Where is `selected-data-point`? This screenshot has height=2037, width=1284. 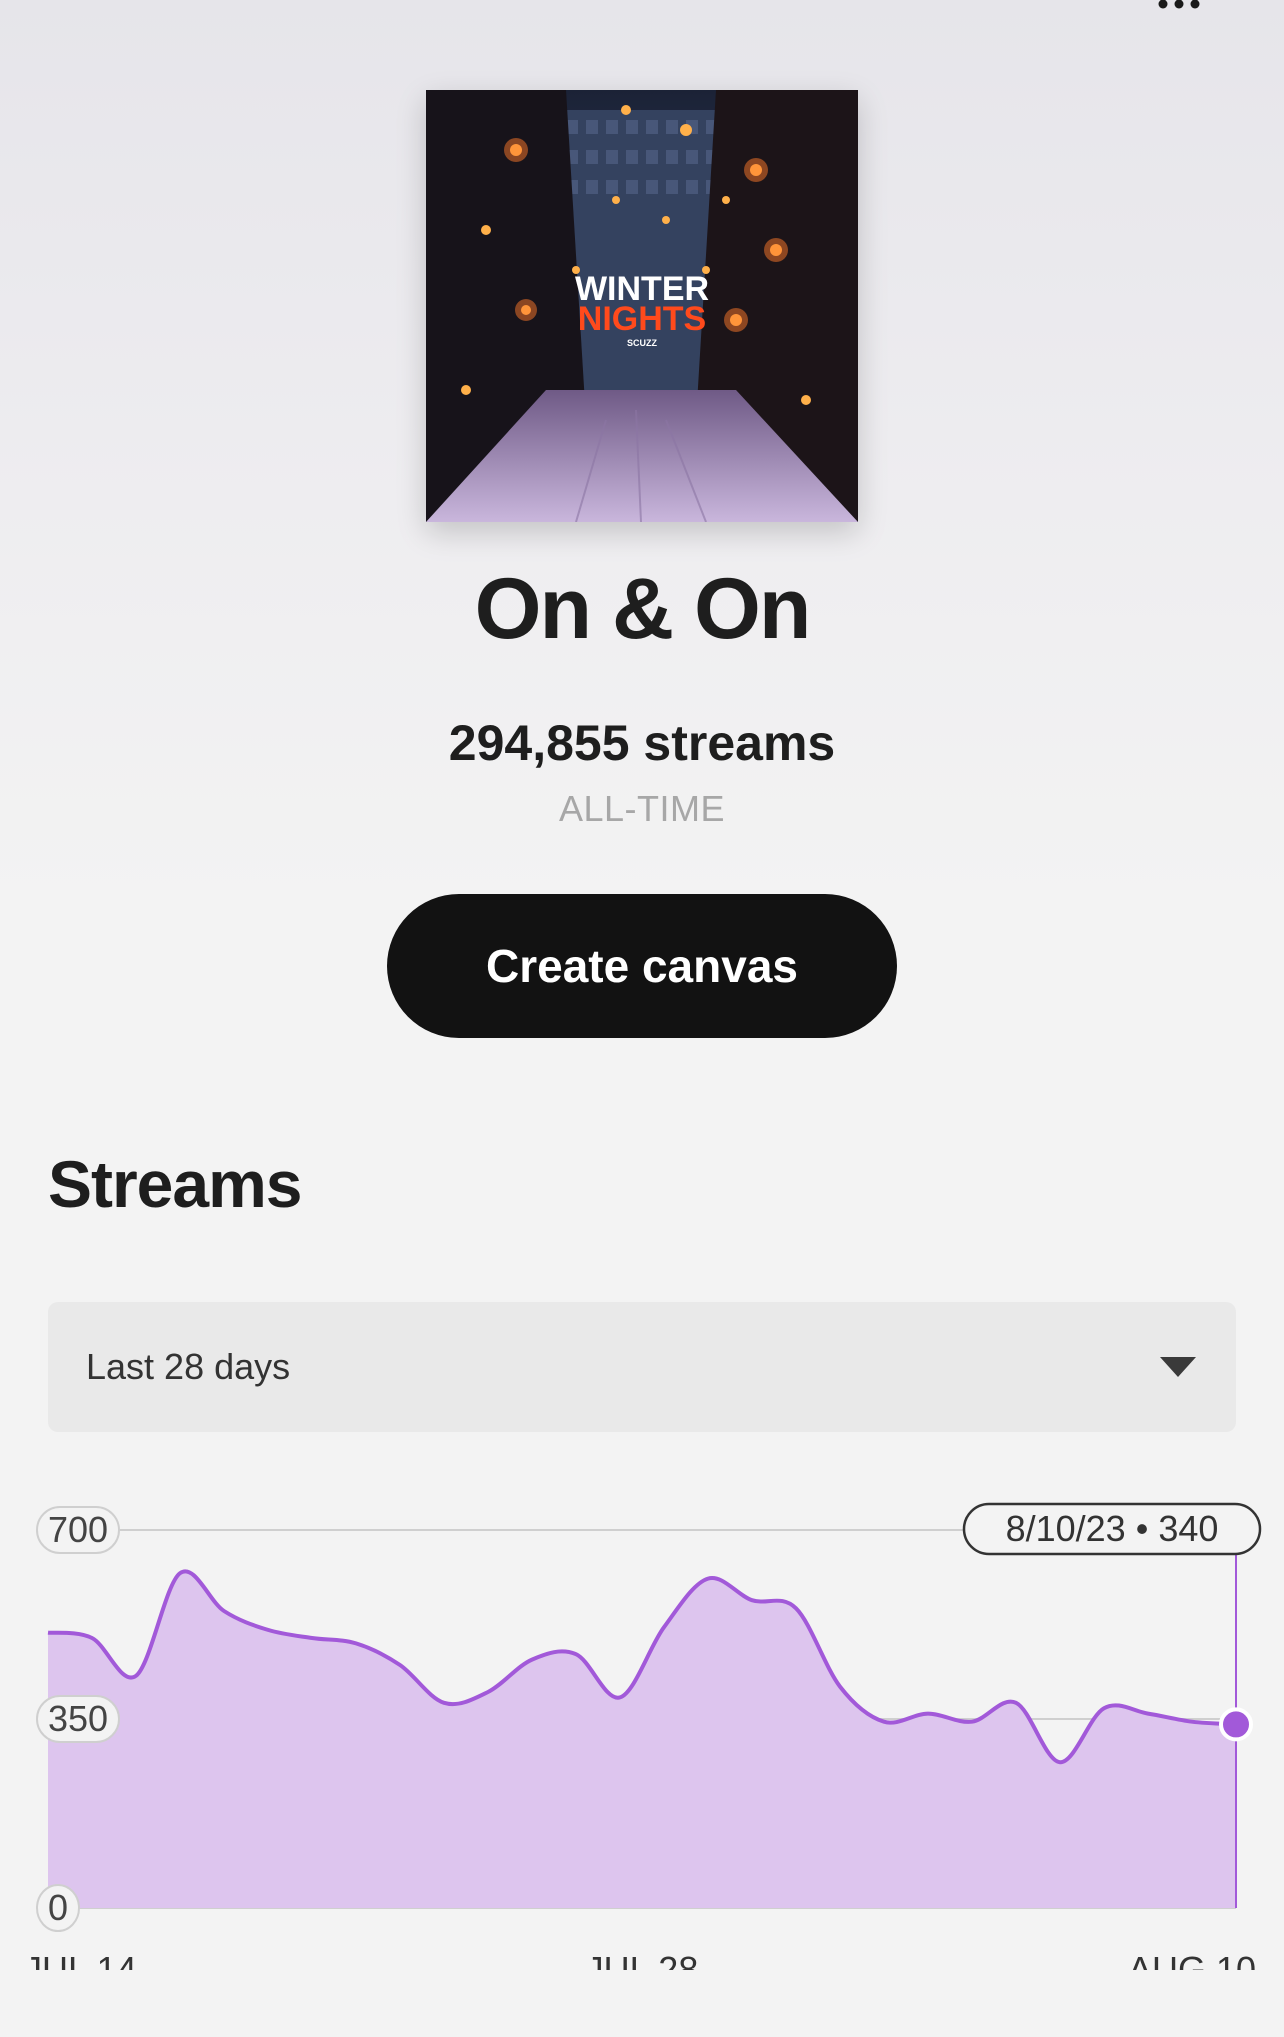 selected-data-point is located at coordinates (1236, 1724).